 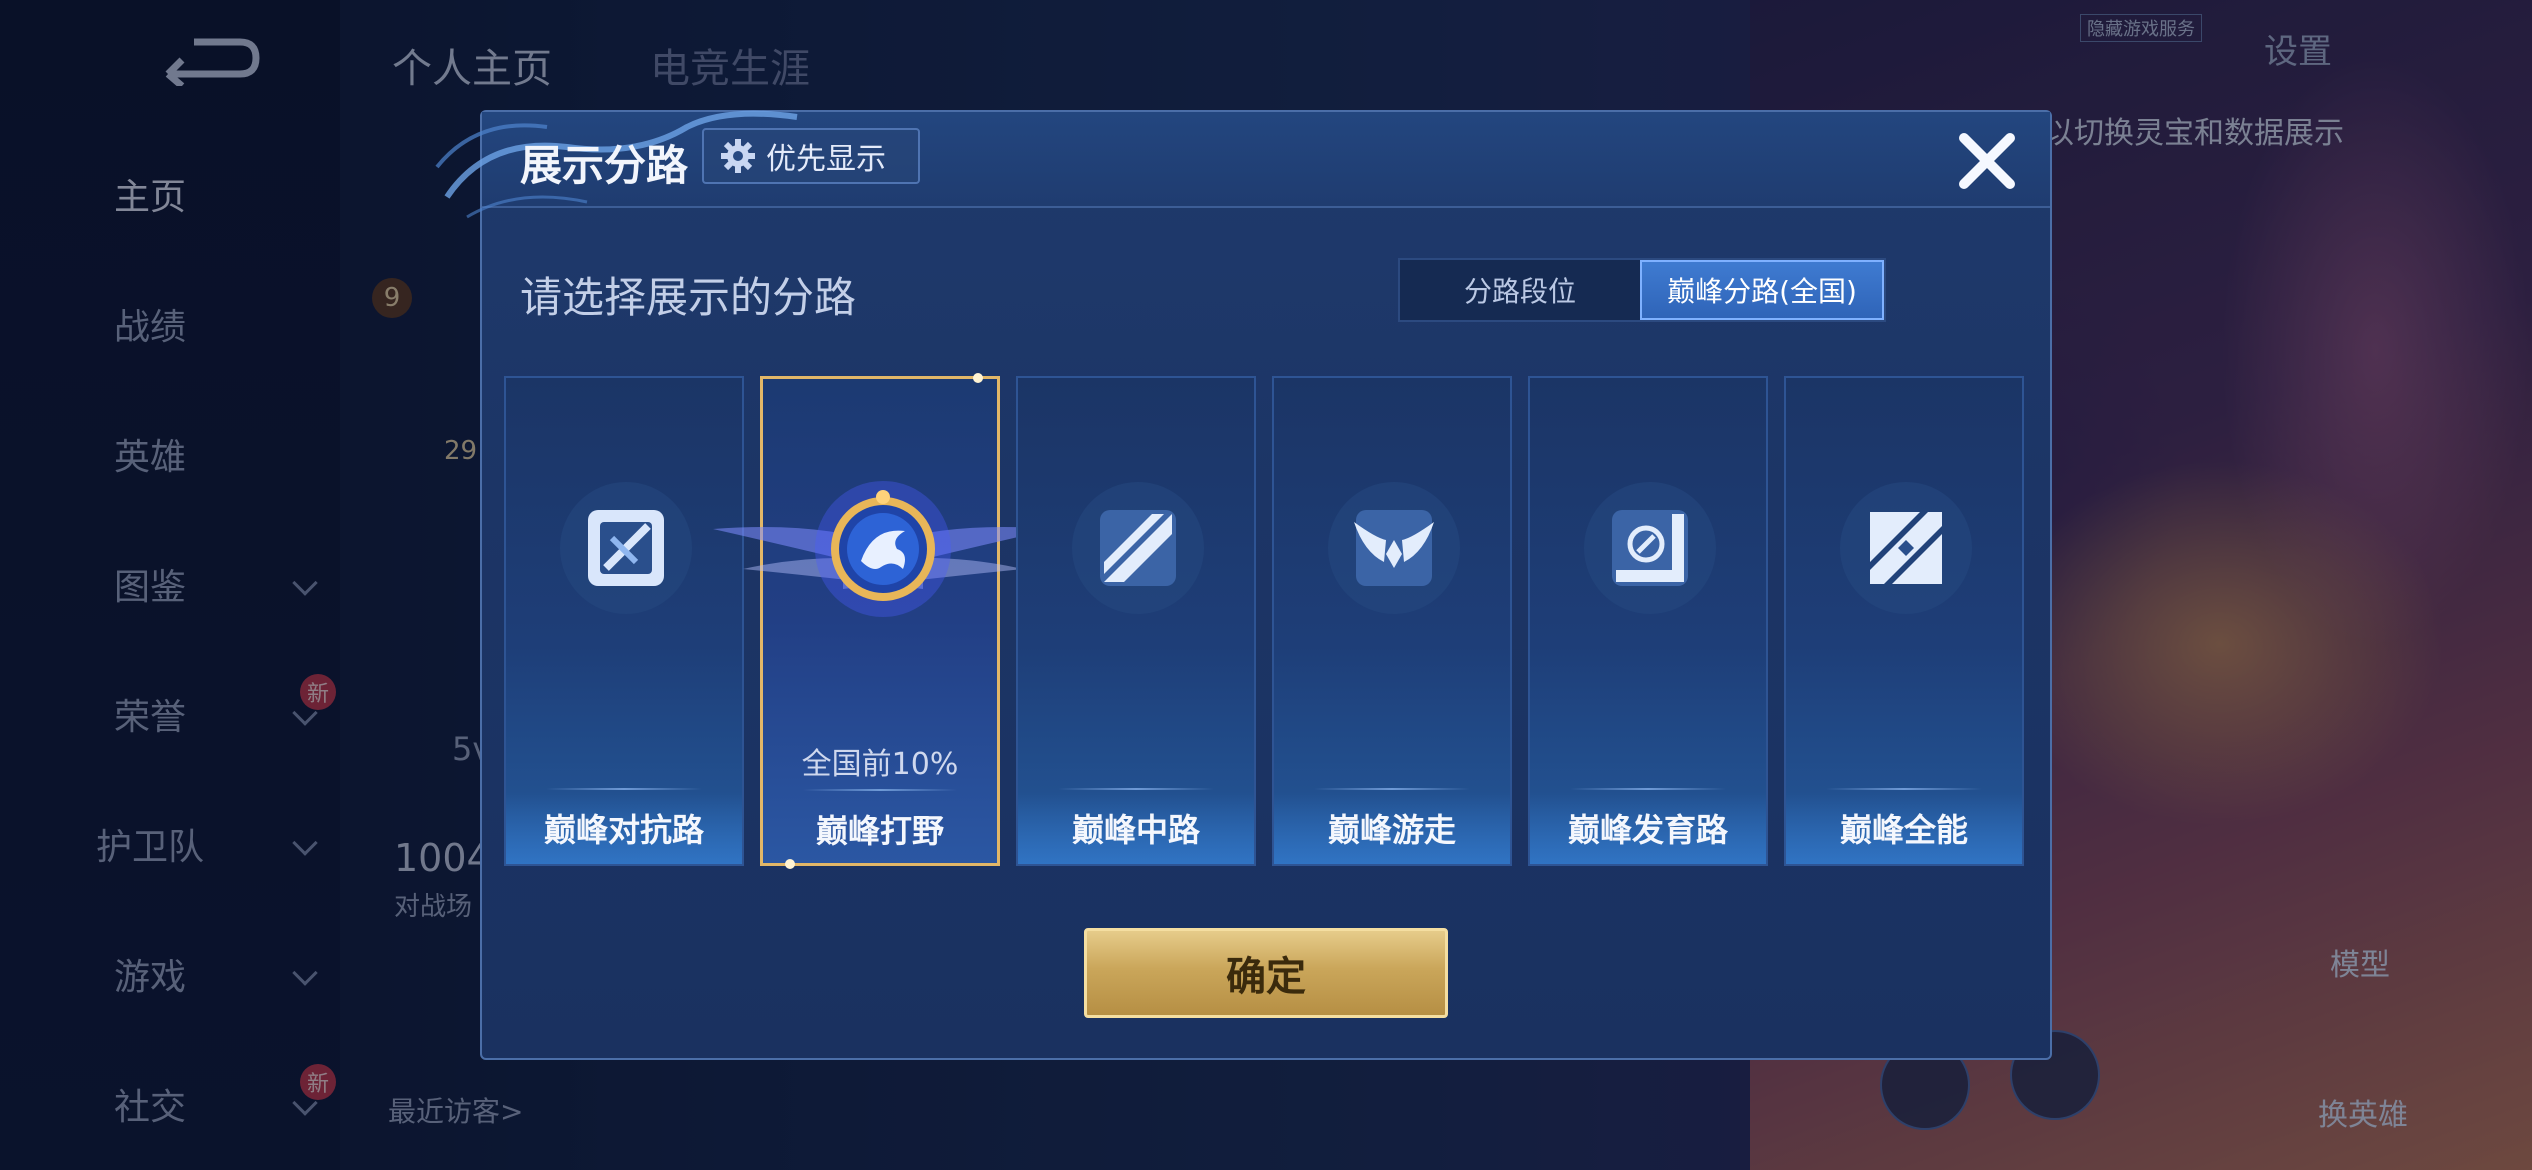 What do you see at coordinates (826, 159) in the screenshot?
I see `priority-button-label: 优先显示` at bounding box center [826, 159].